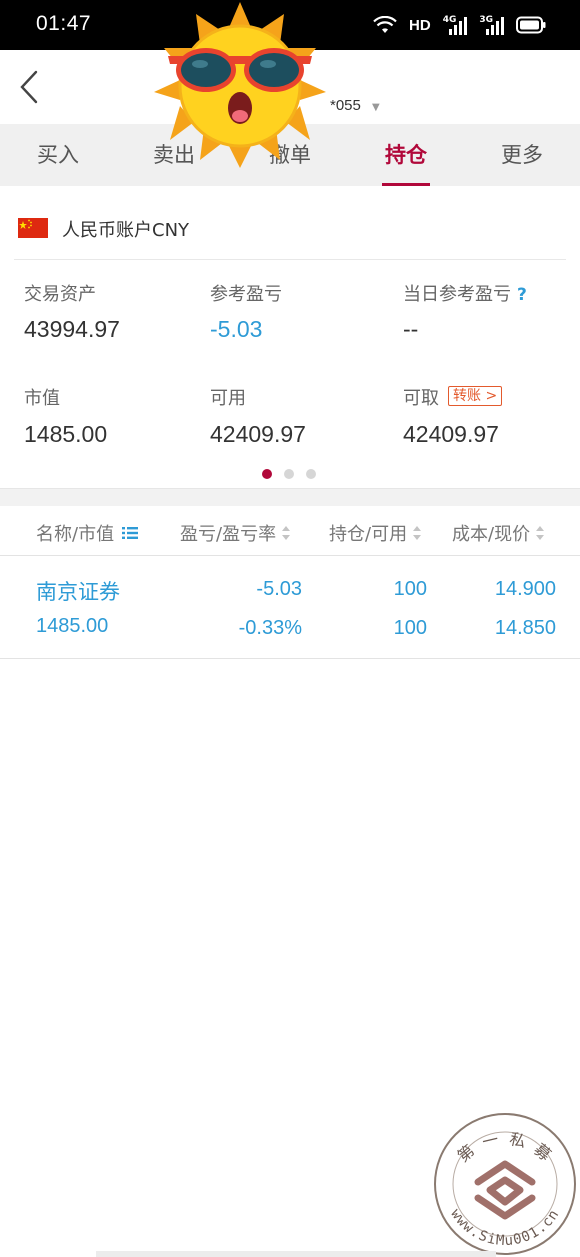 This screenshot has width=580, height=1257. I want to click on caret-down-icon: ▼, so click(376, 107).